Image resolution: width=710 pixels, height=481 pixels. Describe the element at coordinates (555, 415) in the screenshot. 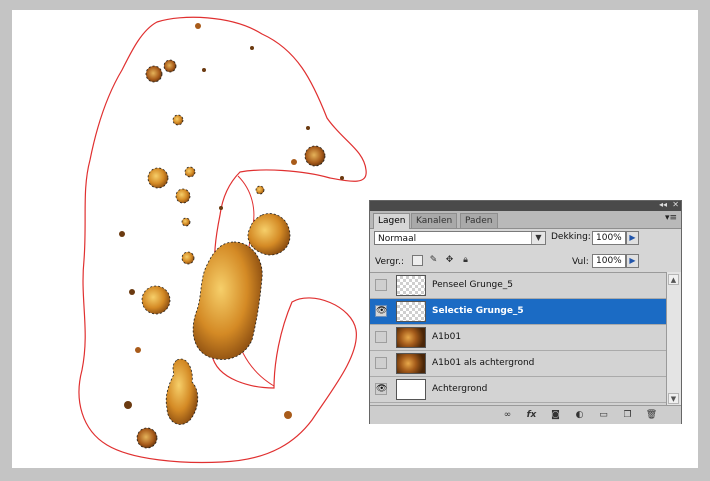

I see `mask-icon: ◙` at that location.